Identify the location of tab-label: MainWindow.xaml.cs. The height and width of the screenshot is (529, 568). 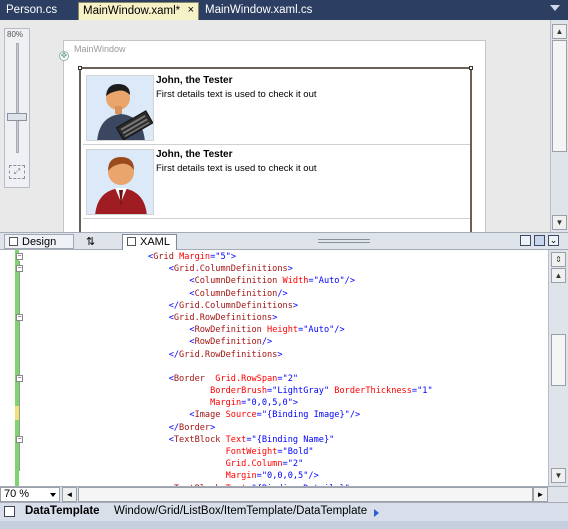
(259, 10).